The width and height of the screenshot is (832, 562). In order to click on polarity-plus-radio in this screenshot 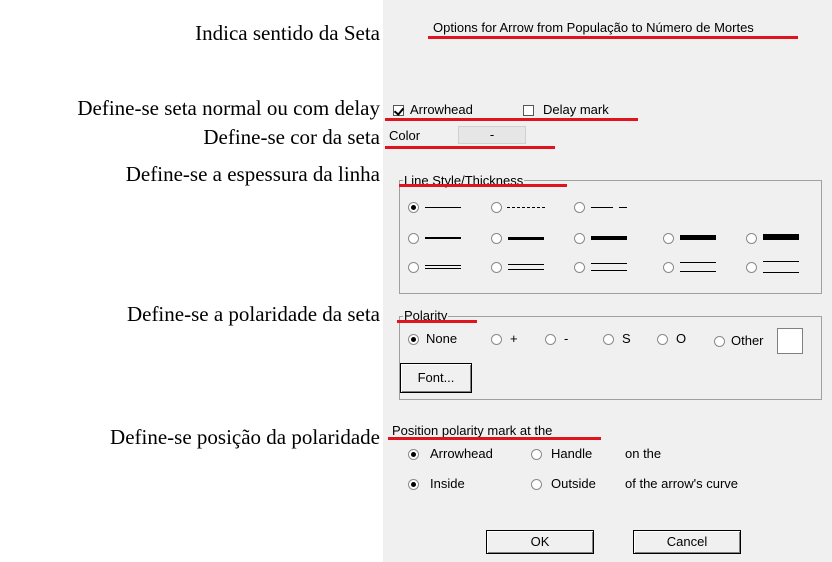, I will do `click(496, 339)`.